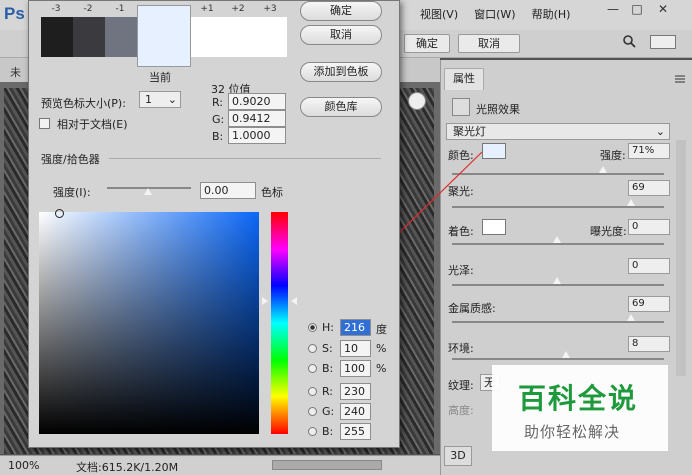  What do you see at coordinates (172, 99) in the screenshot?
I see `chevron-down-icon: ⌄` at bounding box center [172, 99].